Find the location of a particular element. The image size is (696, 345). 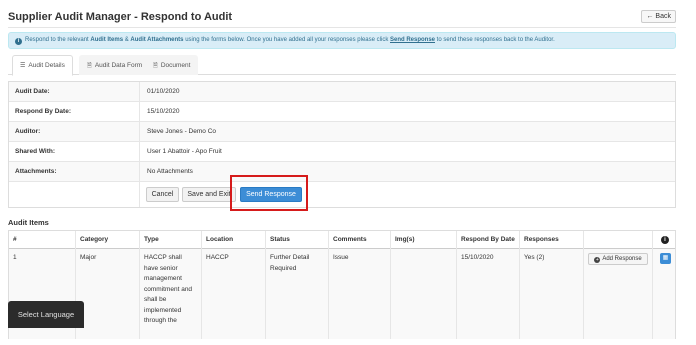

detail-row-auditor: Auditor: Steve Jones - Demo Co is located at coordinates (342, 132).